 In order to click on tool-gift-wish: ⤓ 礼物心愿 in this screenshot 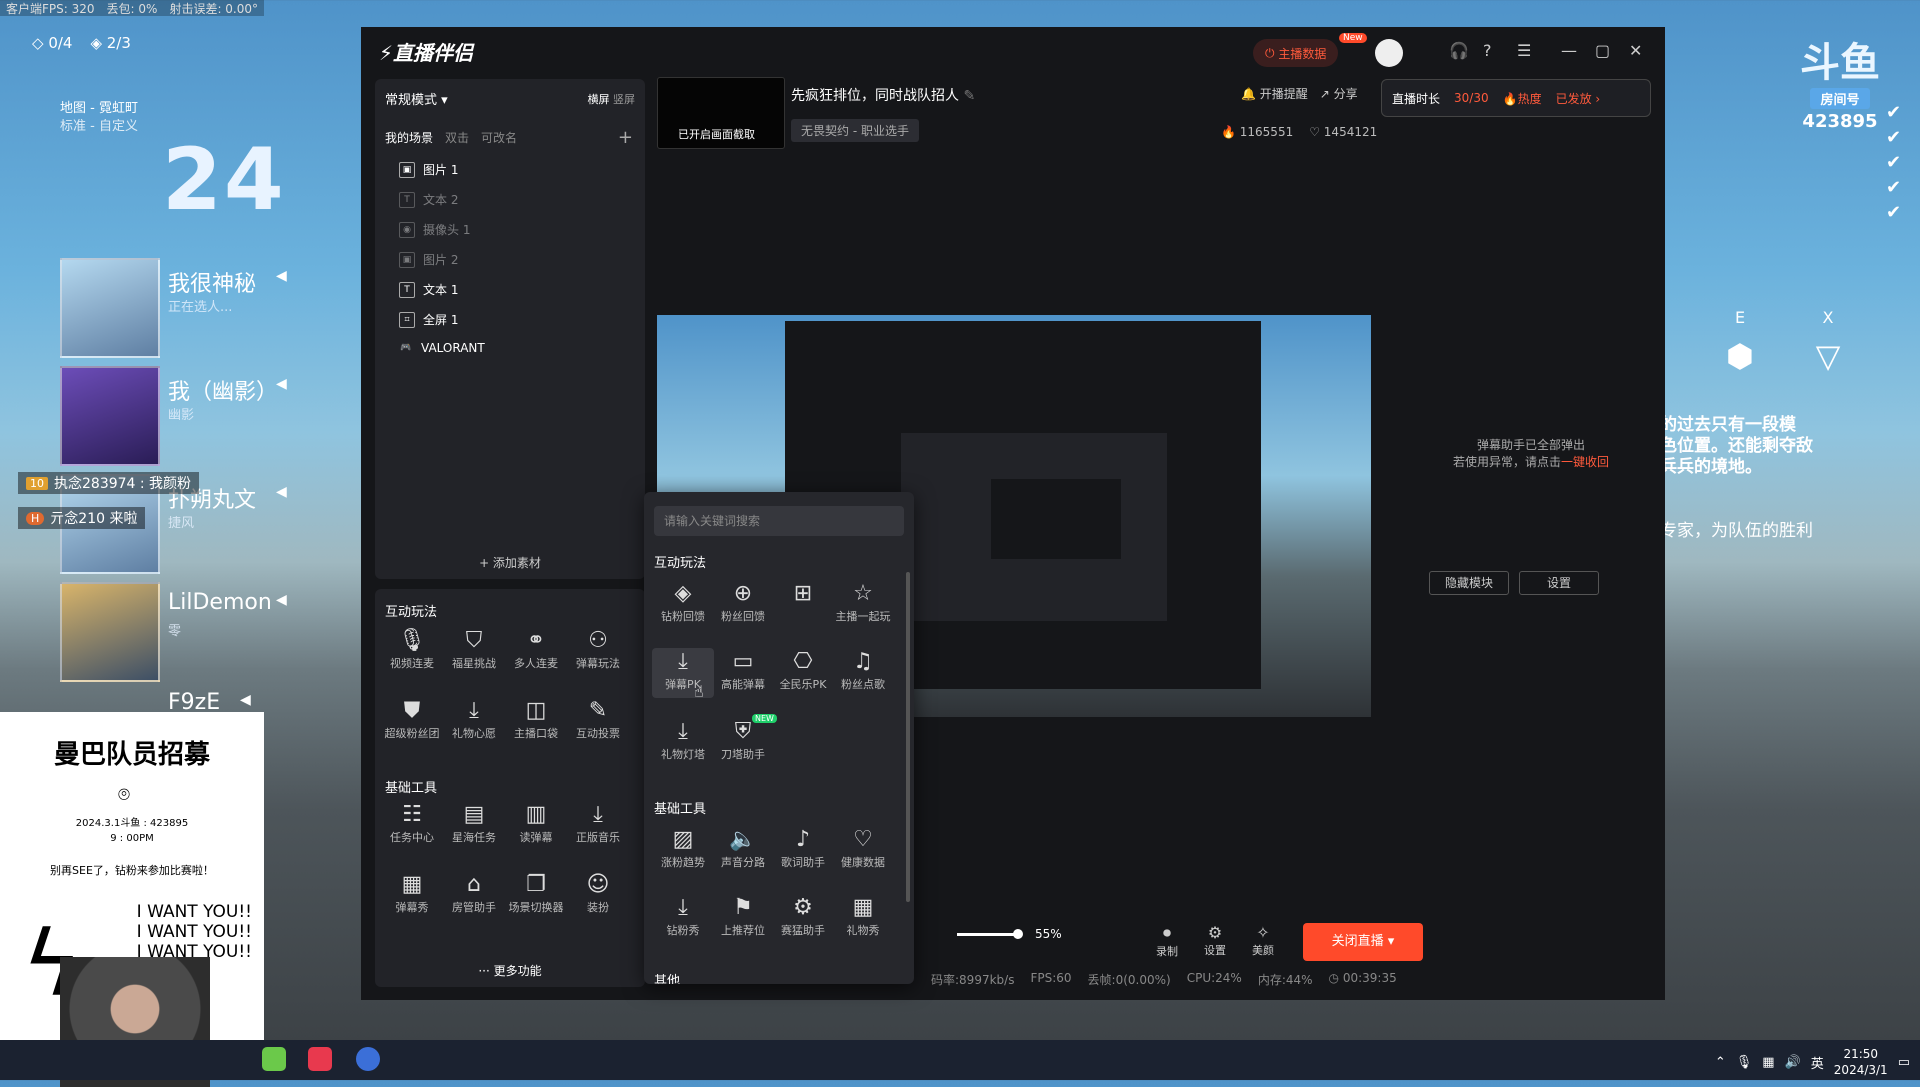, I will do `click(474, 719)`.